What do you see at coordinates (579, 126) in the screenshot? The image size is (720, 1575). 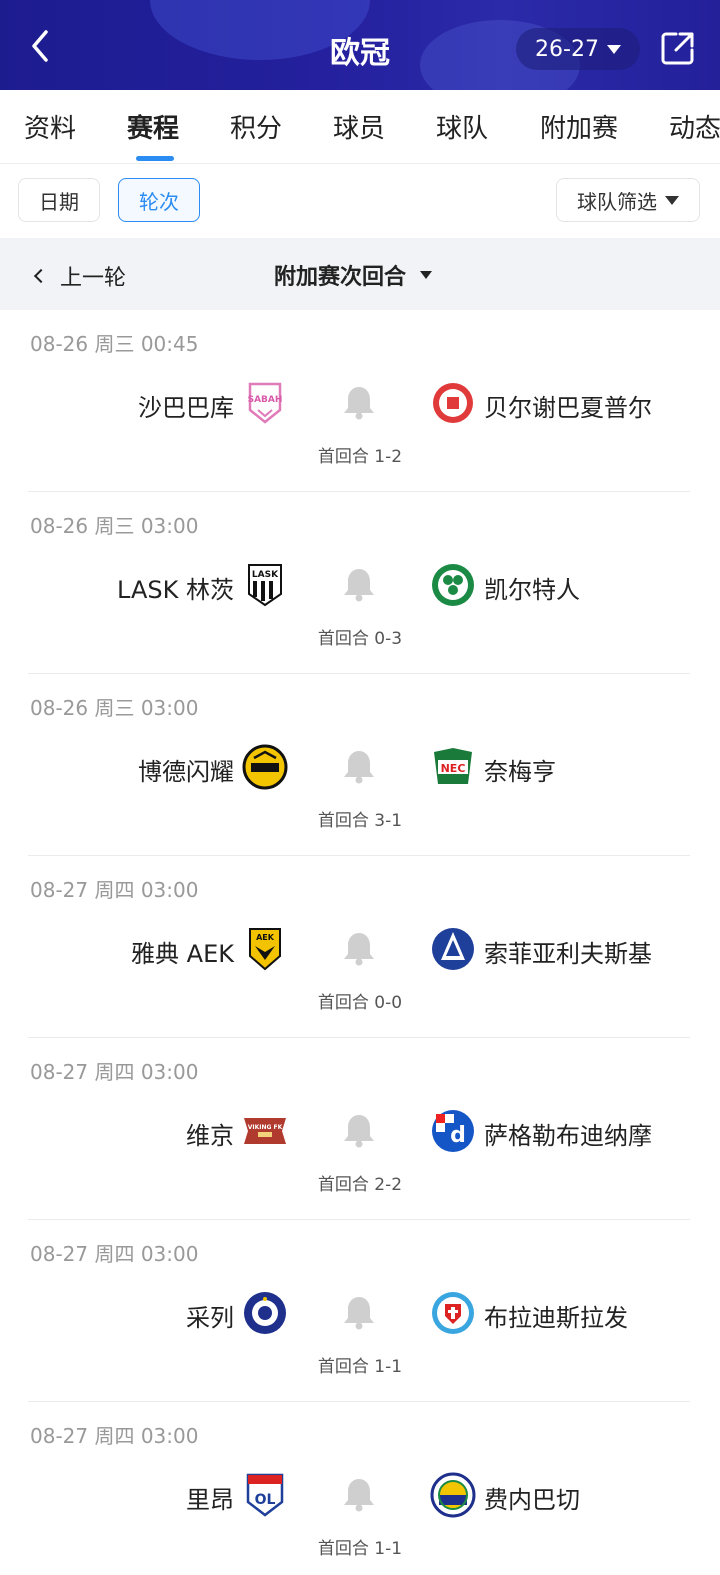 I see `tab-playoffs: 附加赛` at bounding box center [579, 126].